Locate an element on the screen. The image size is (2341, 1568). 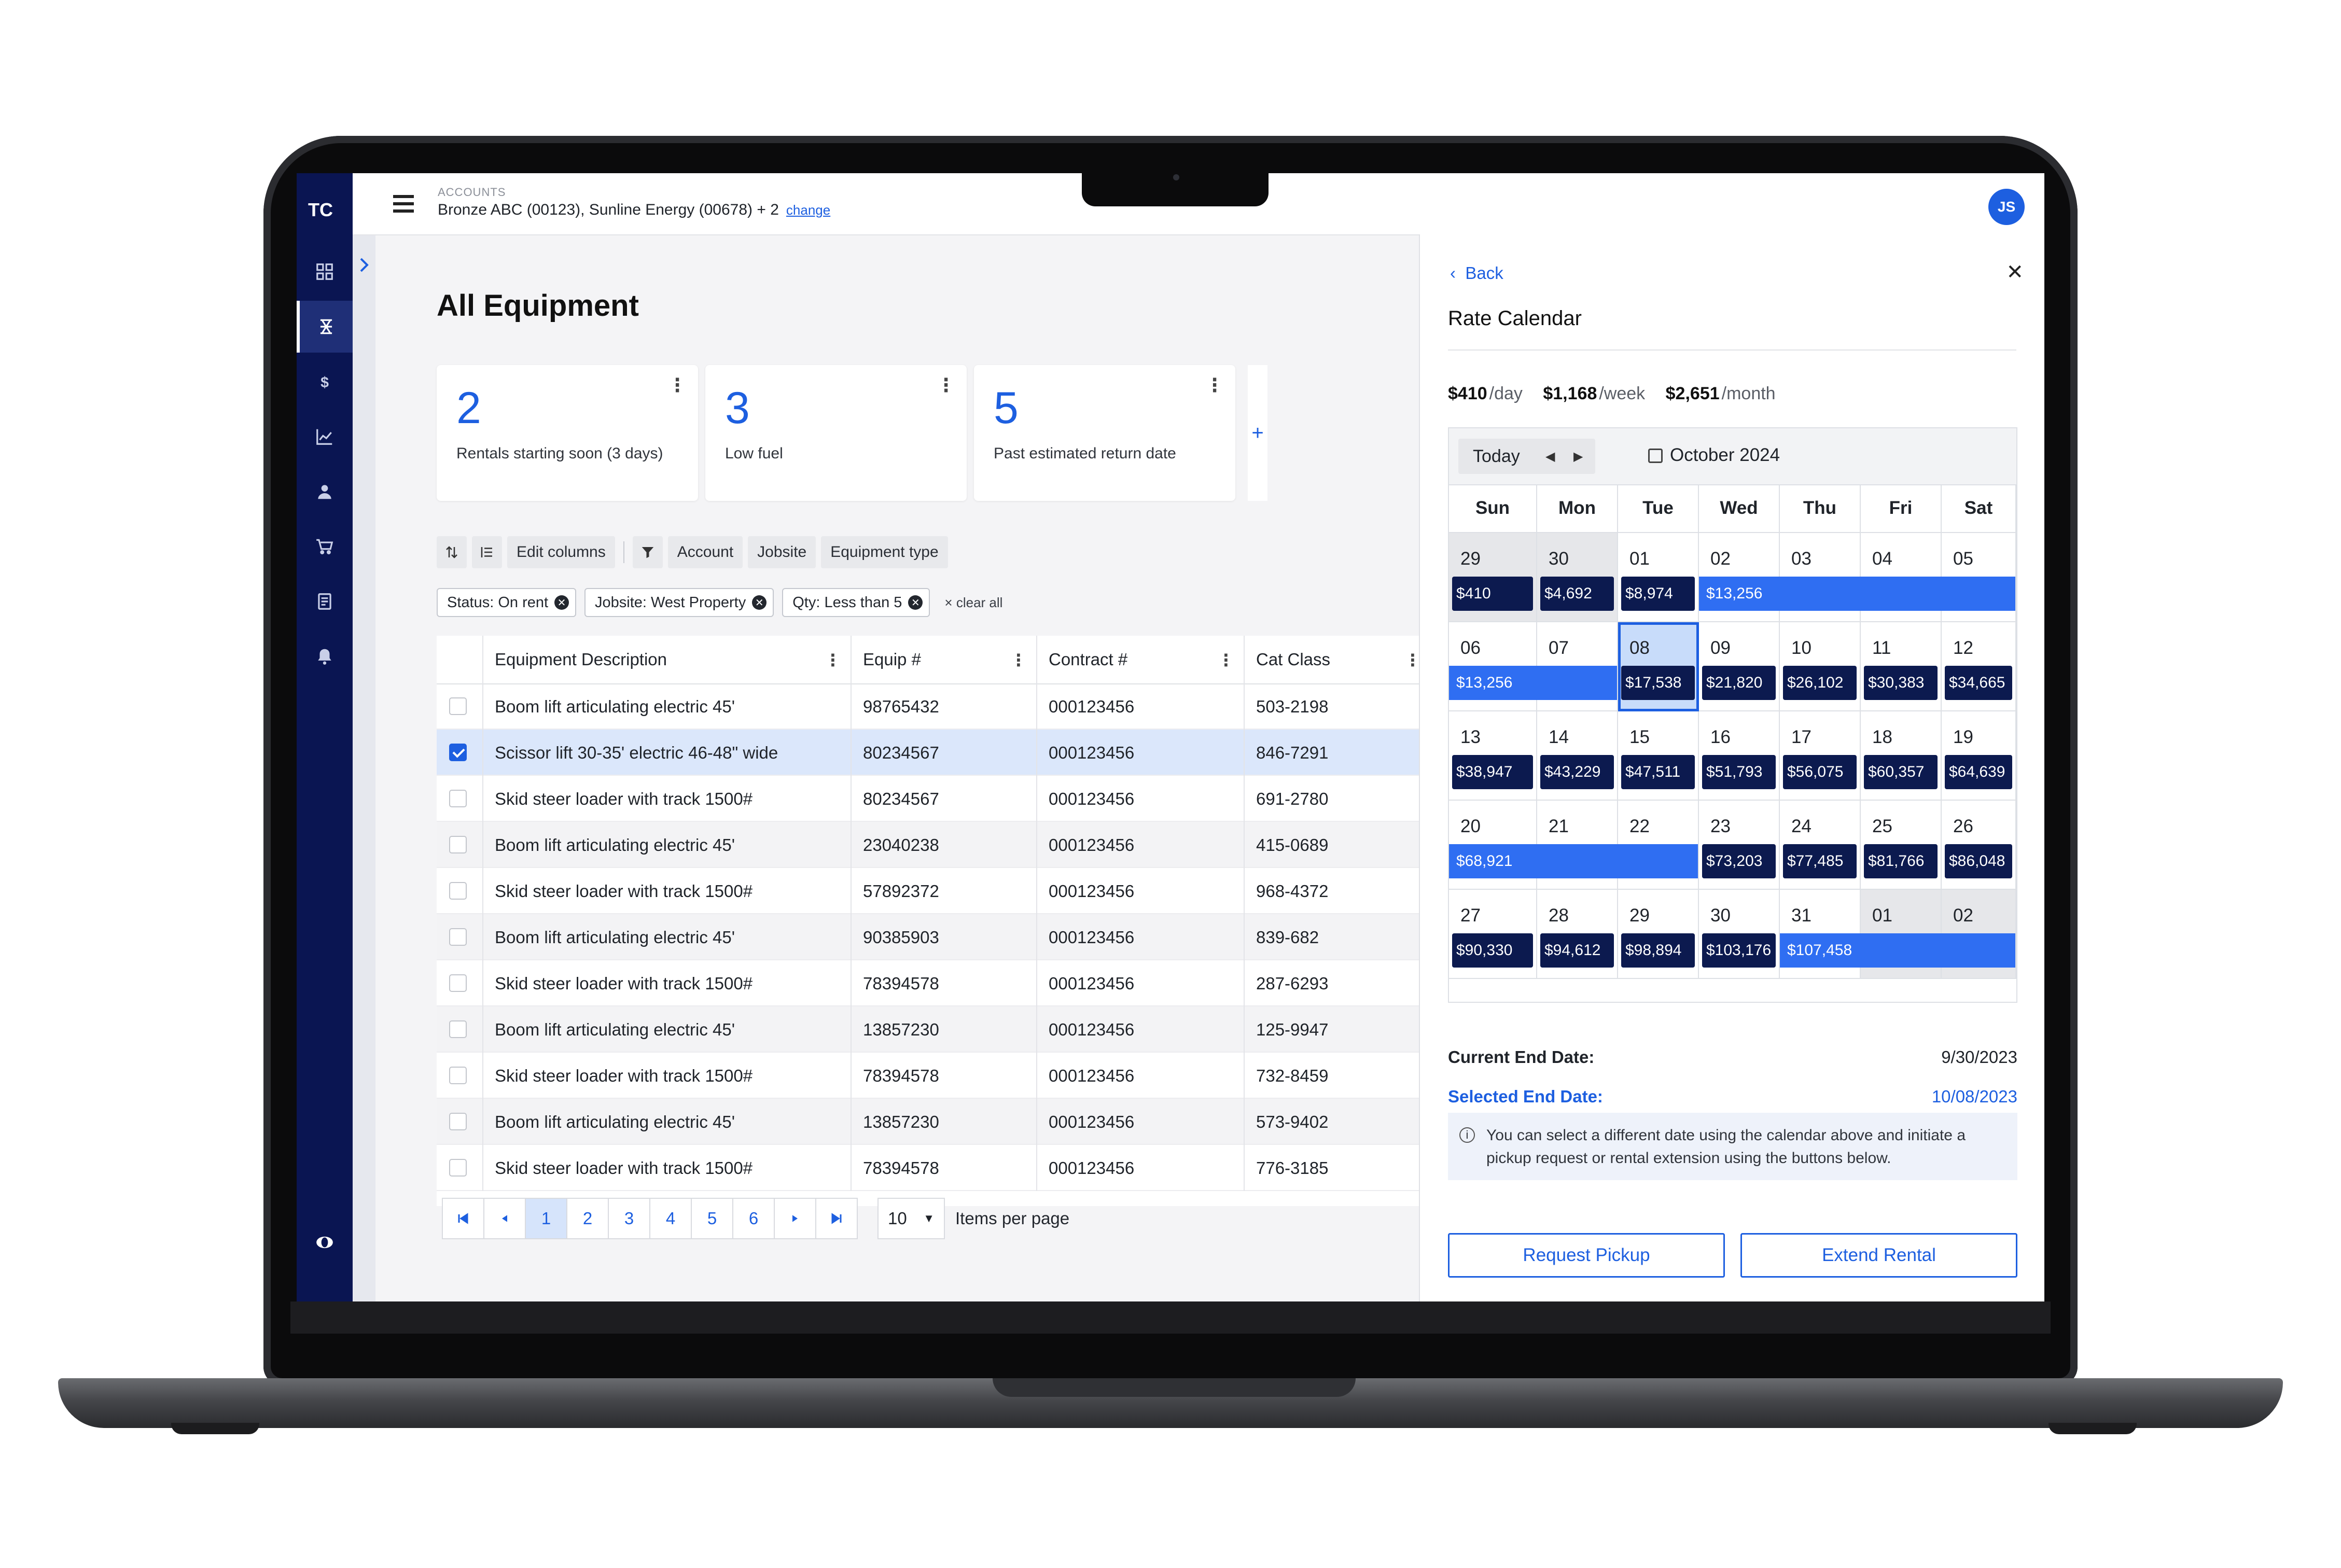
back-link: ‹ Back is located at coordinates (1476, 273).